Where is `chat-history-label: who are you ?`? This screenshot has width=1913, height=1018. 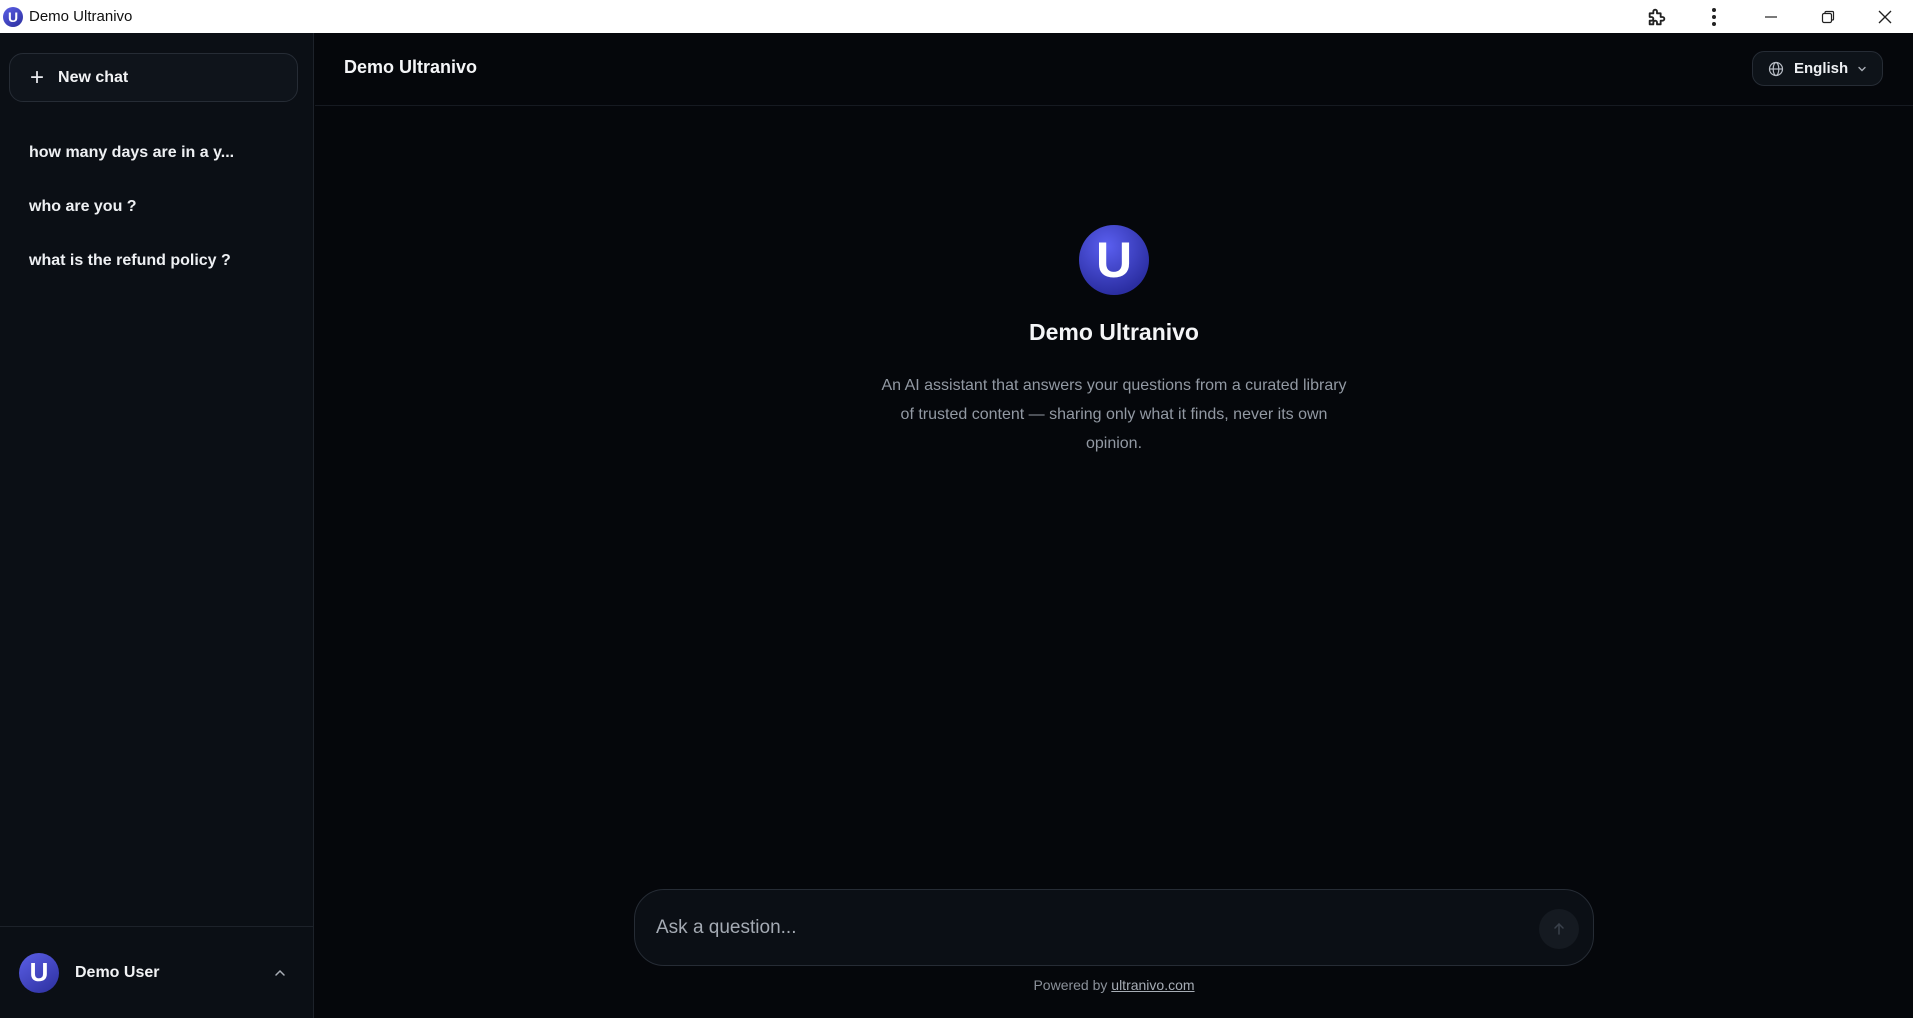
chat-history-label: who are you ? is located at coordinates (83, 206).